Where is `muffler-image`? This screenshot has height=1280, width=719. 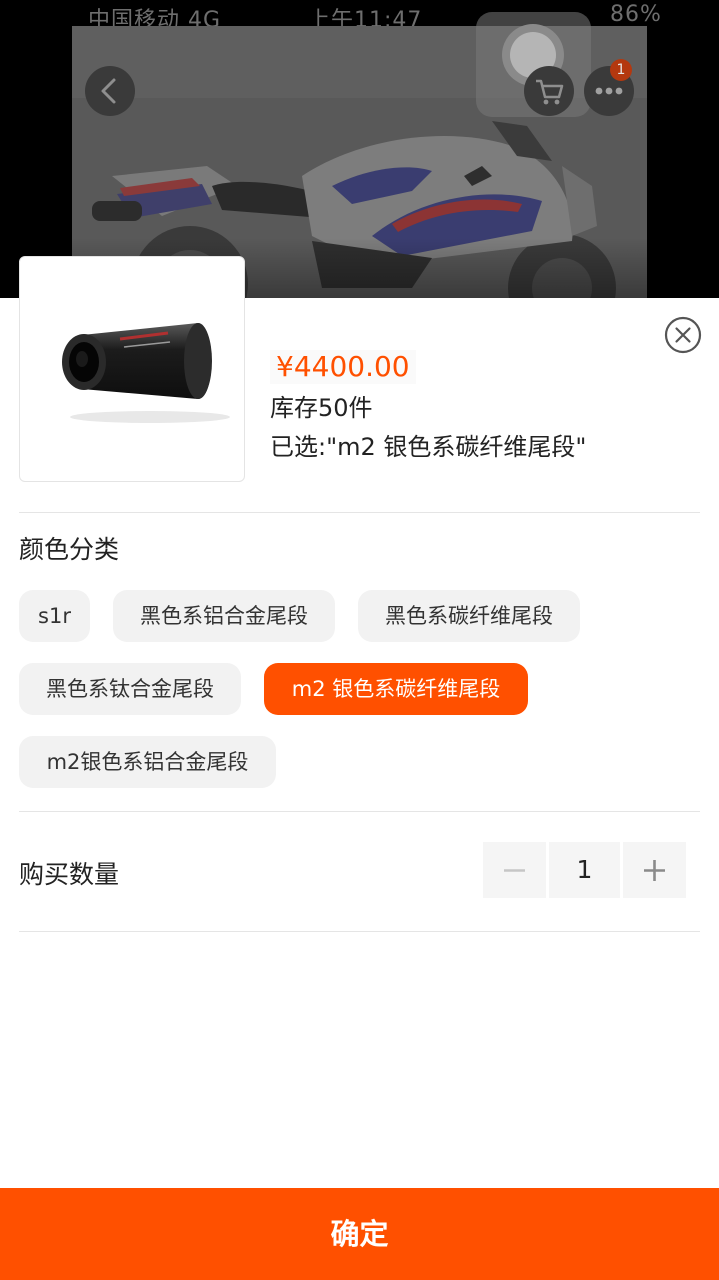
muffler-image is located at coordinates (146, 373).